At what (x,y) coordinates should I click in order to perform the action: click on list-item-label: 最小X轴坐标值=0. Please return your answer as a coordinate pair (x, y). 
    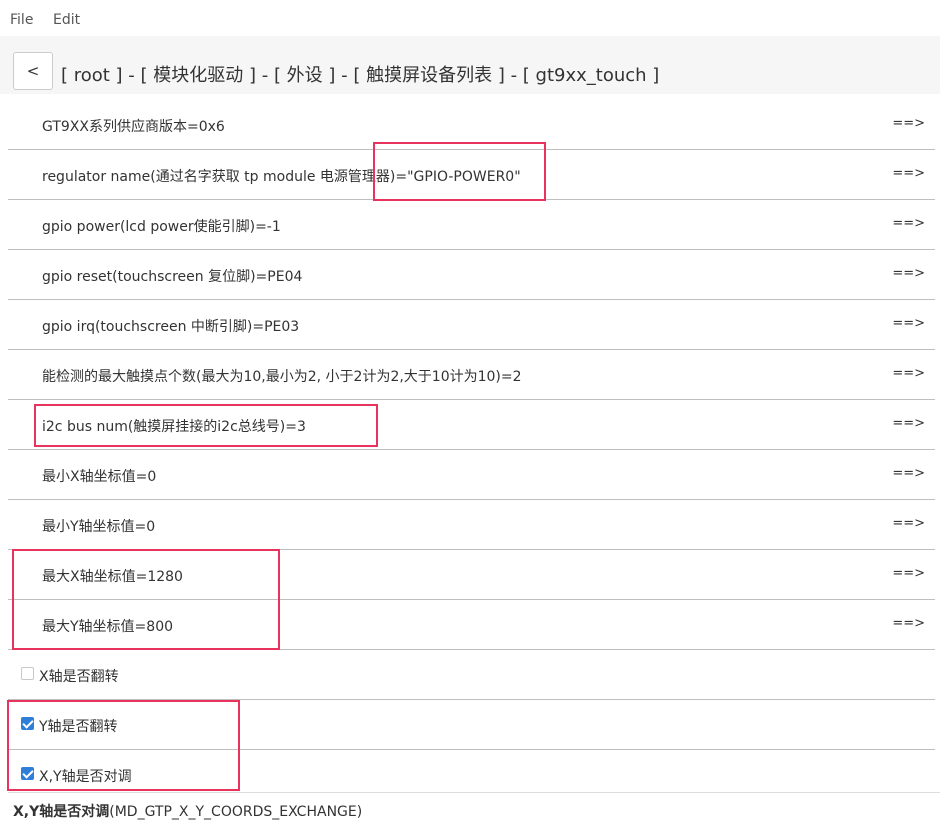
    Looking at the image, I should click on (99, 477).